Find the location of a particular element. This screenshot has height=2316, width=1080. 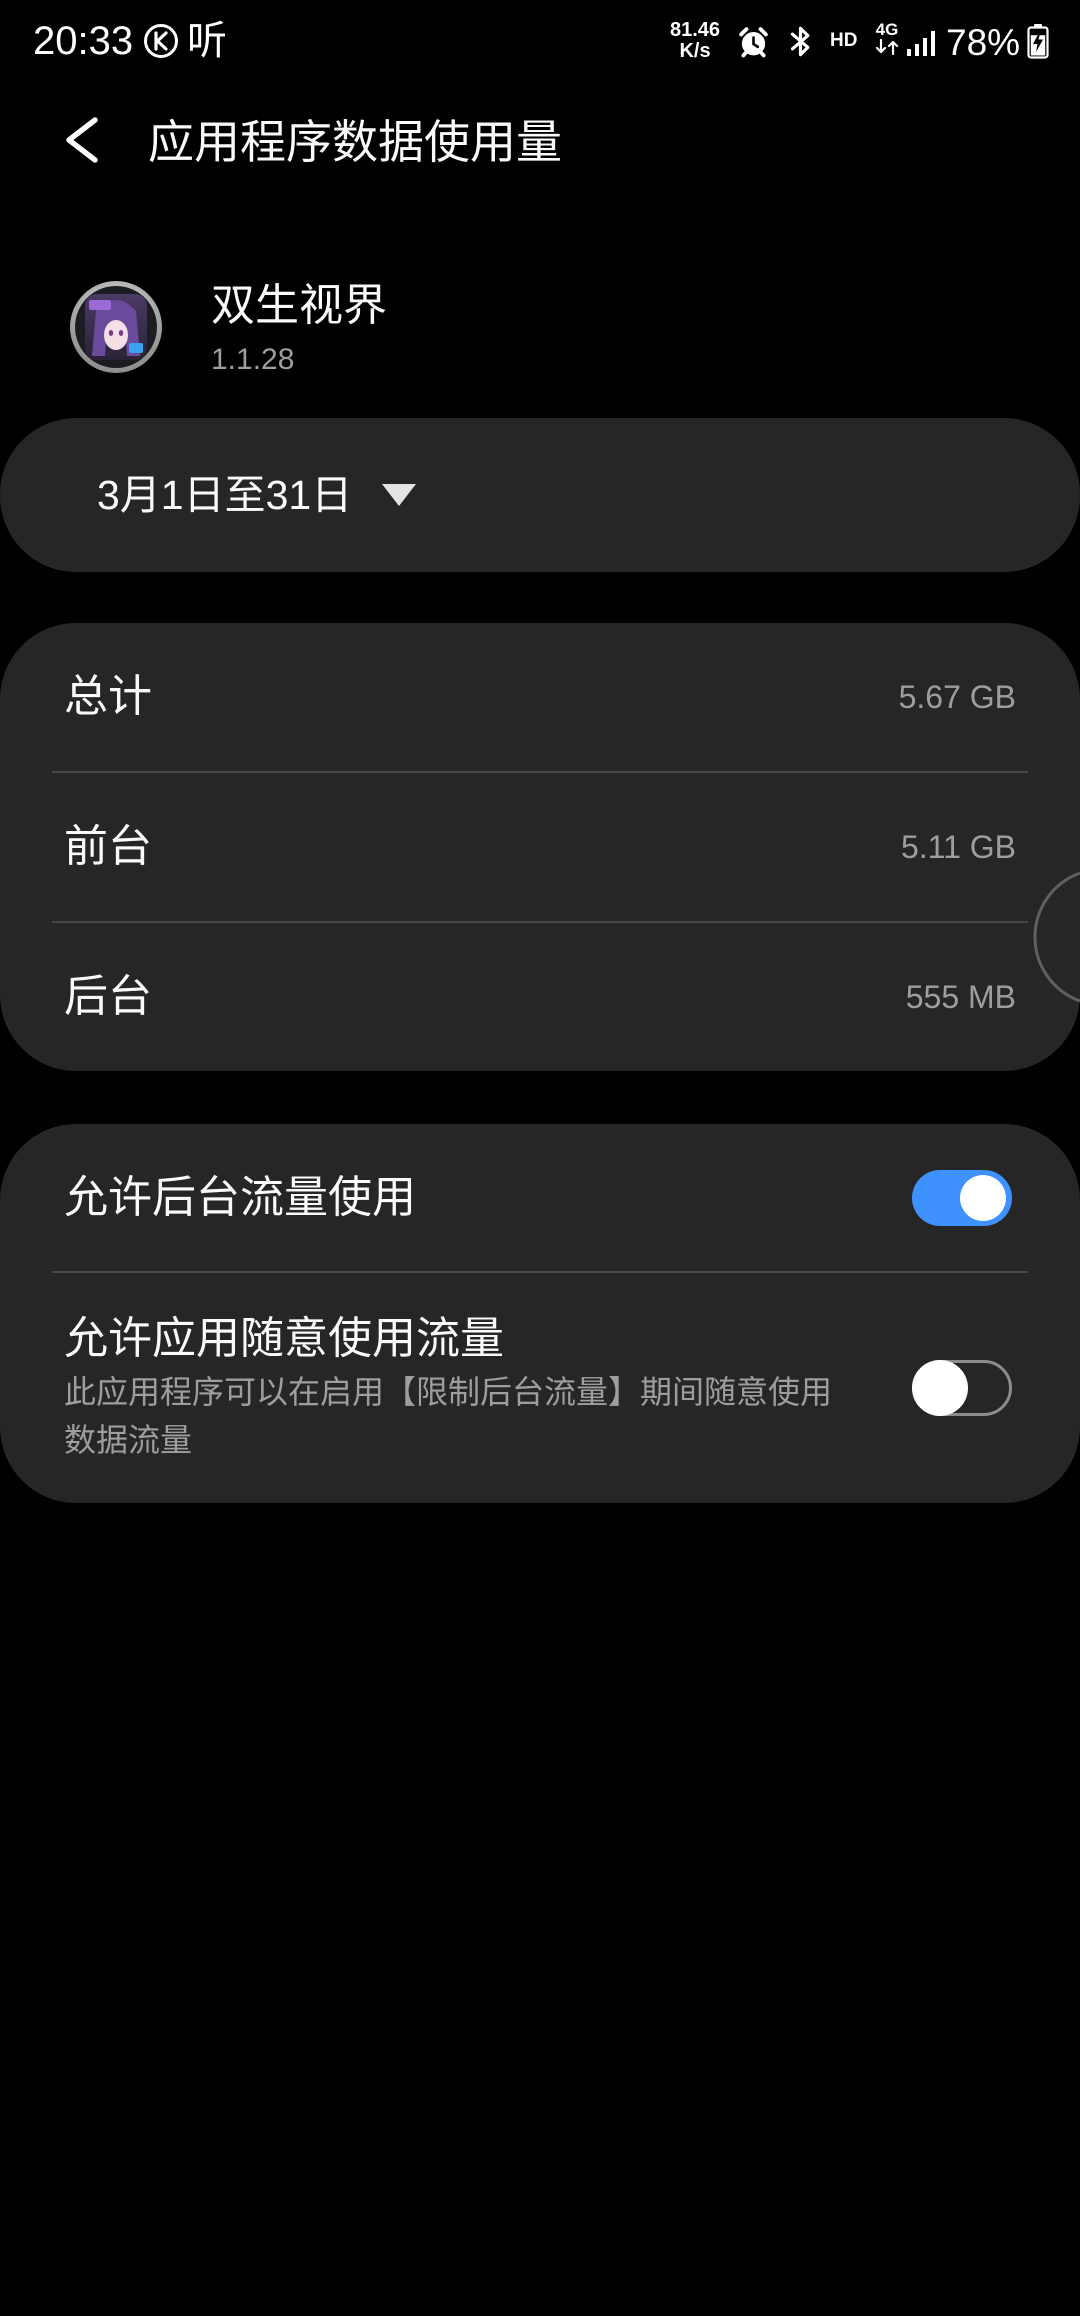

setting-label: 允许后台流量使用 is located at coordinates (240, 1197).